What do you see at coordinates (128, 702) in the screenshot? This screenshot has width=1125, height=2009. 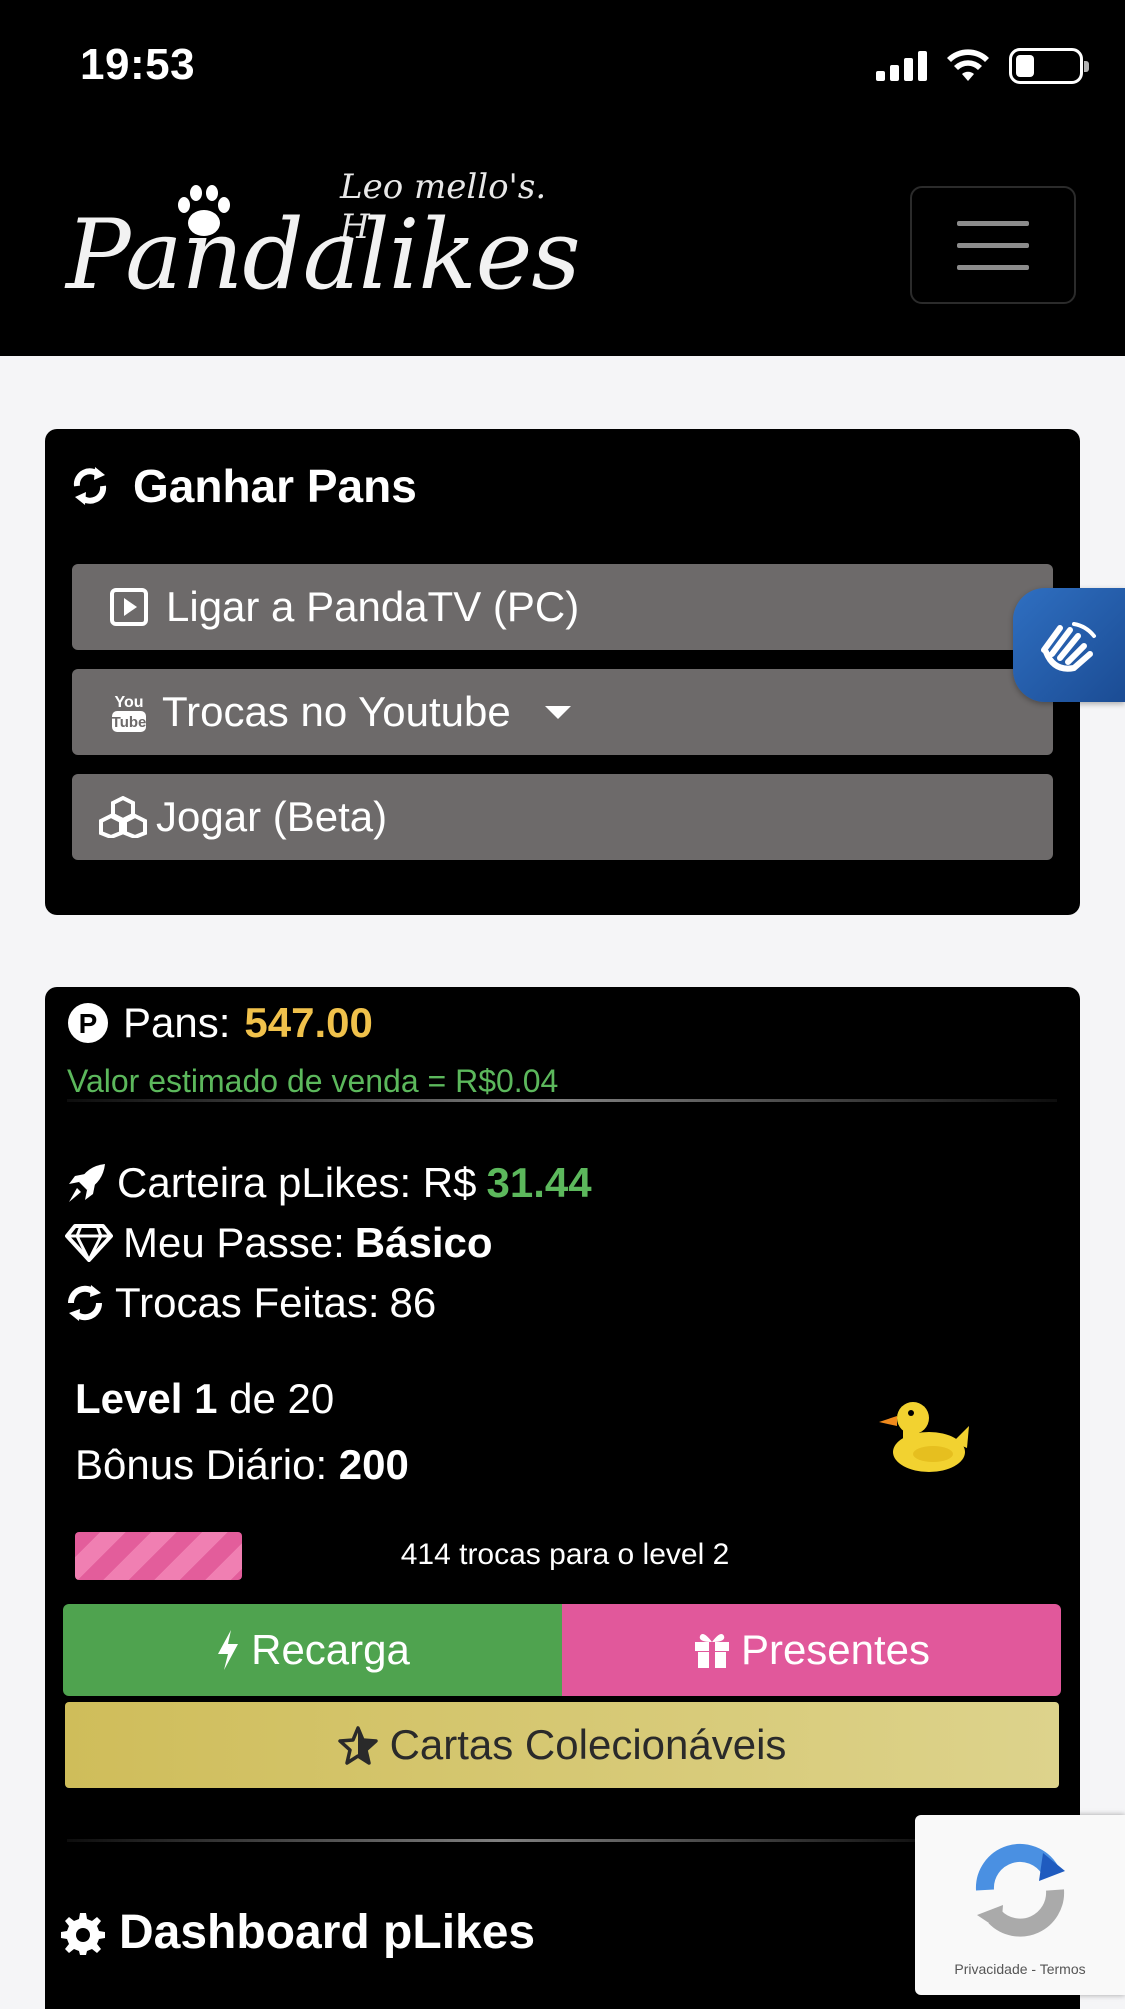 I see `svg-text: You` at bounding box center [128, 702].